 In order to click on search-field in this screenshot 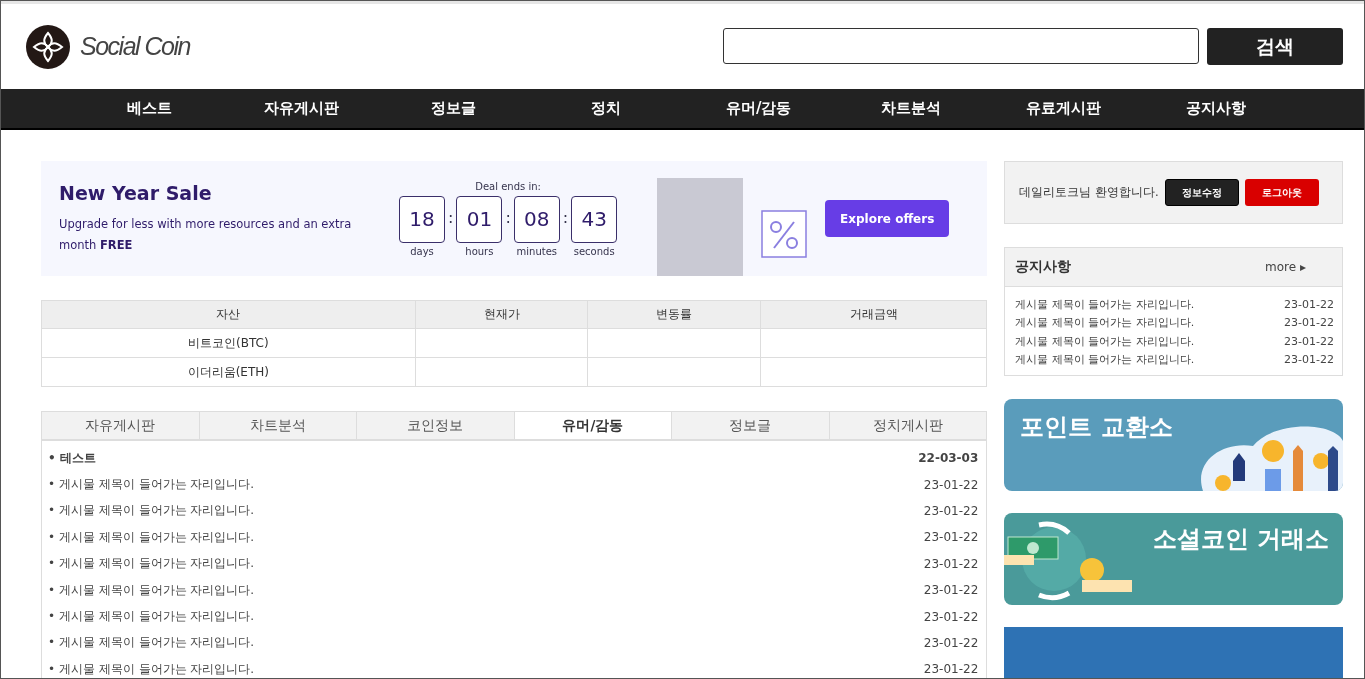, I will do `click(961, 46)`.